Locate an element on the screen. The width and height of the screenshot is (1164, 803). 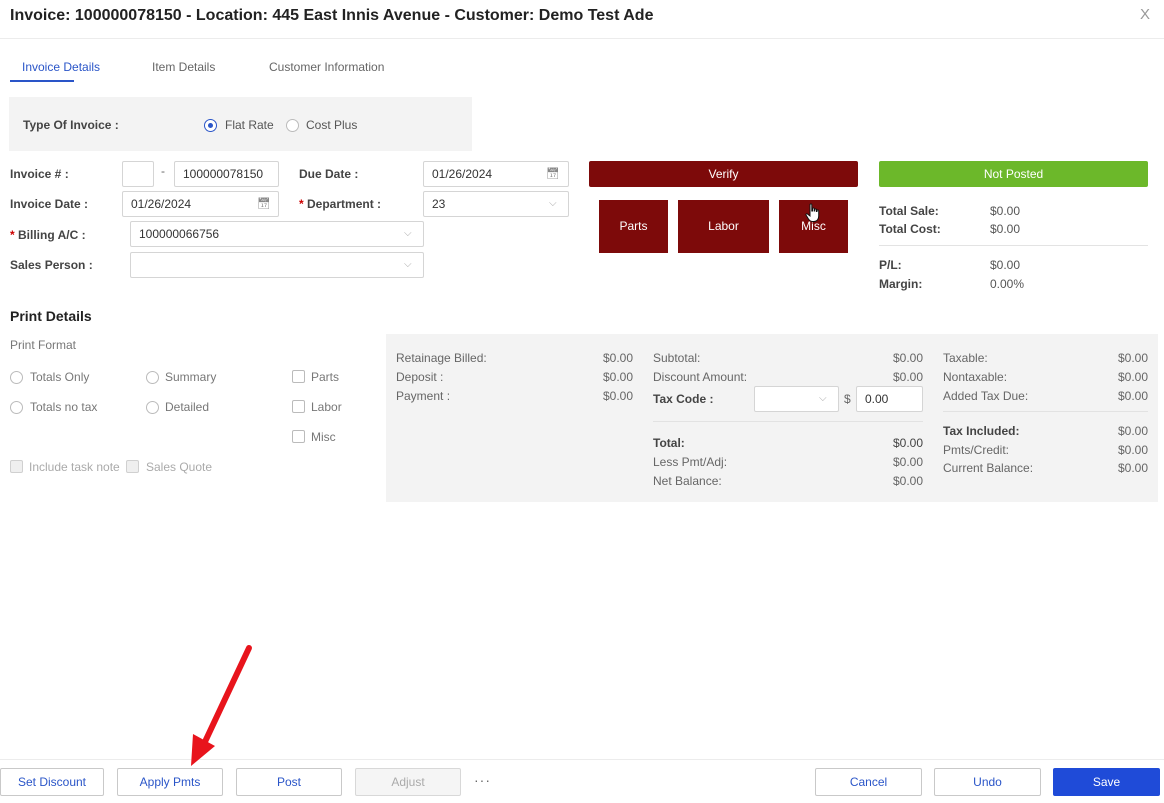
totals-only-radio is located at coordinates (16, 377).